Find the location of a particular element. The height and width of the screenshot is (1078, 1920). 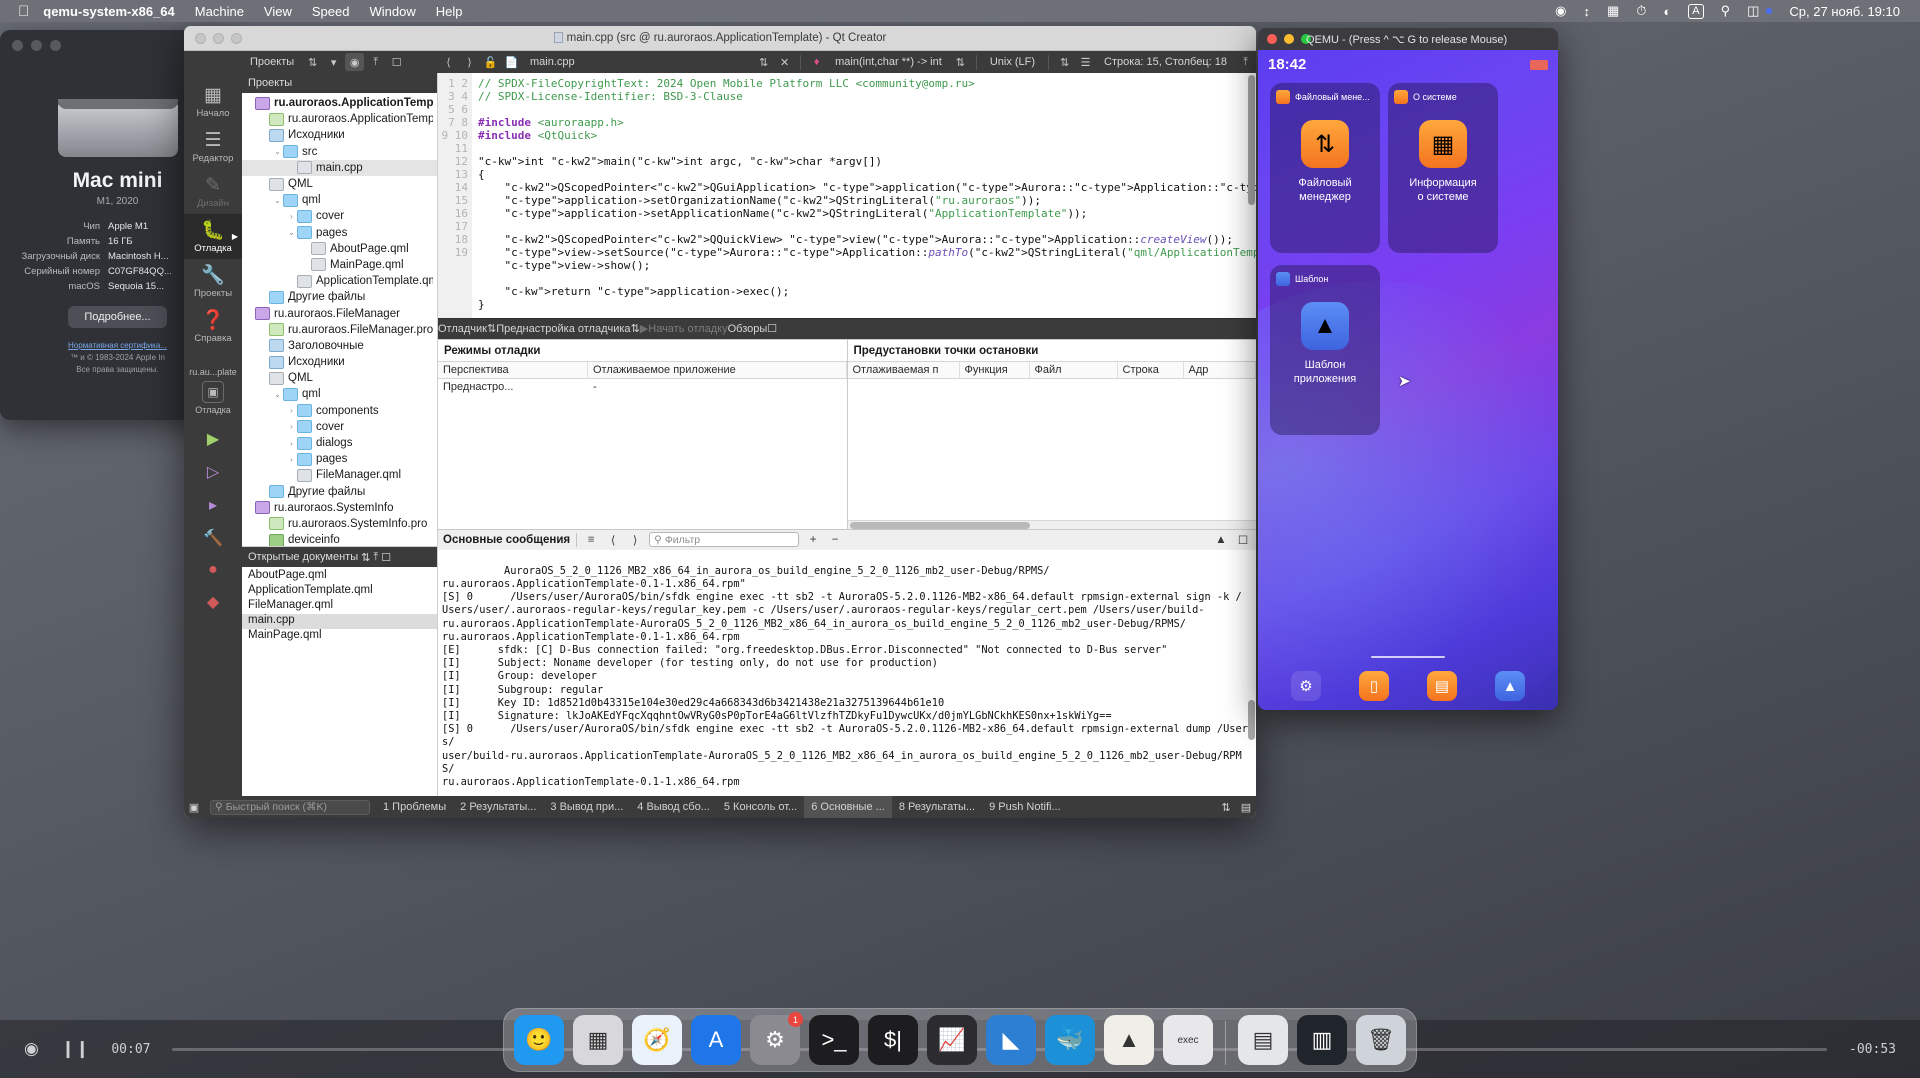

editor-vertical-scrollbar is located at coordinates (1251, 140).